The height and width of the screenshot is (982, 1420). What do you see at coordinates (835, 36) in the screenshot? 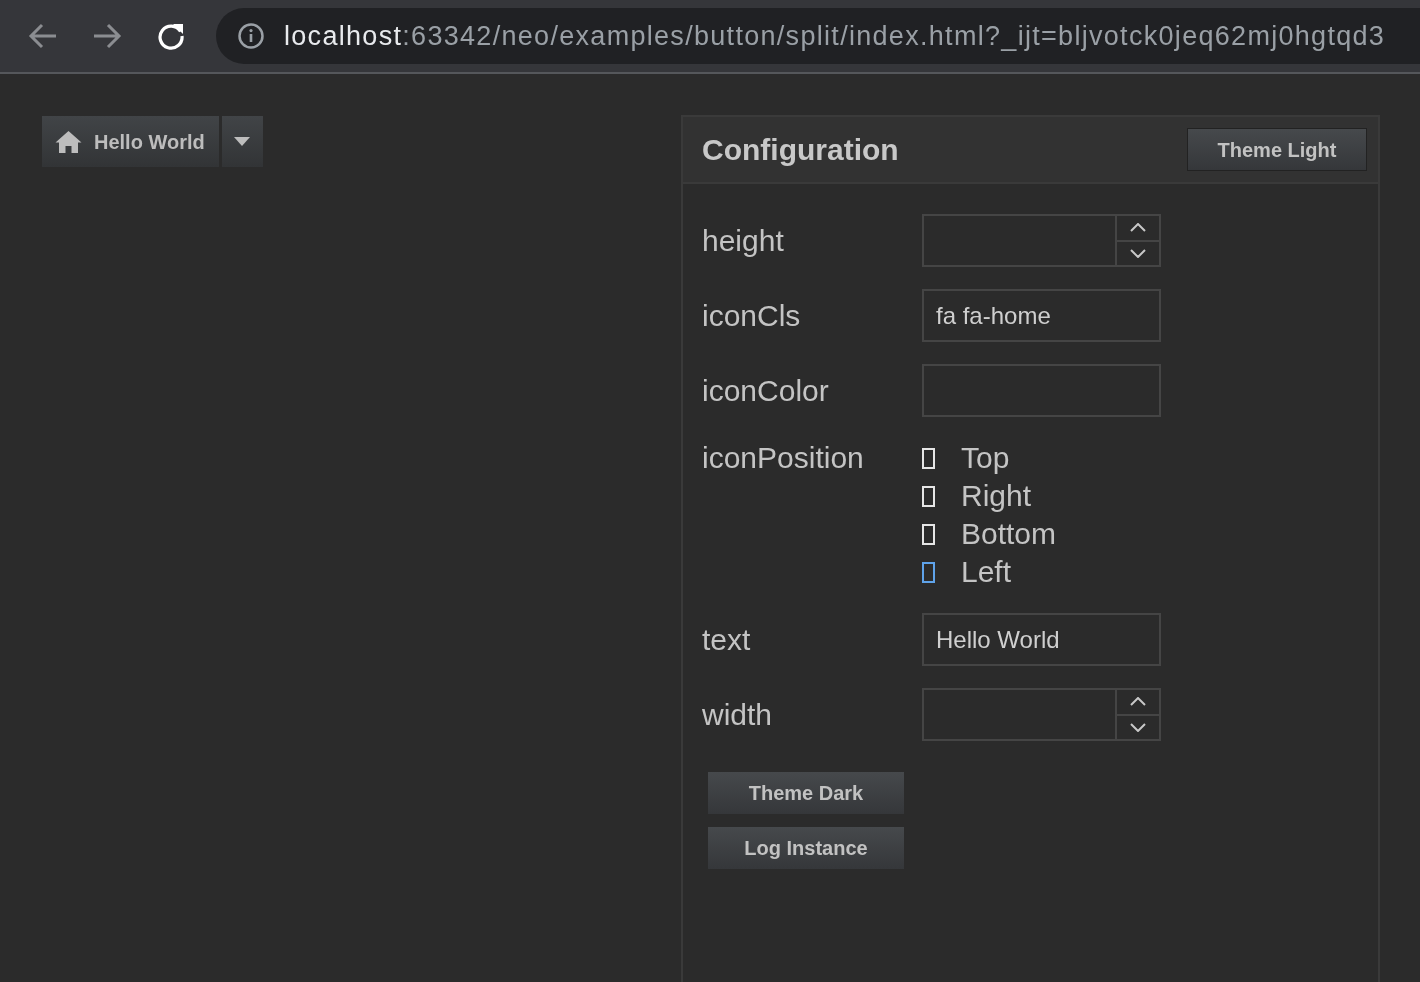
I see `url-text: localhost:63342/neo/examples/button/split/index.html?_ijt=bljvotck0jeq62mj0hgtqd3` at bounding box center [835, 36].